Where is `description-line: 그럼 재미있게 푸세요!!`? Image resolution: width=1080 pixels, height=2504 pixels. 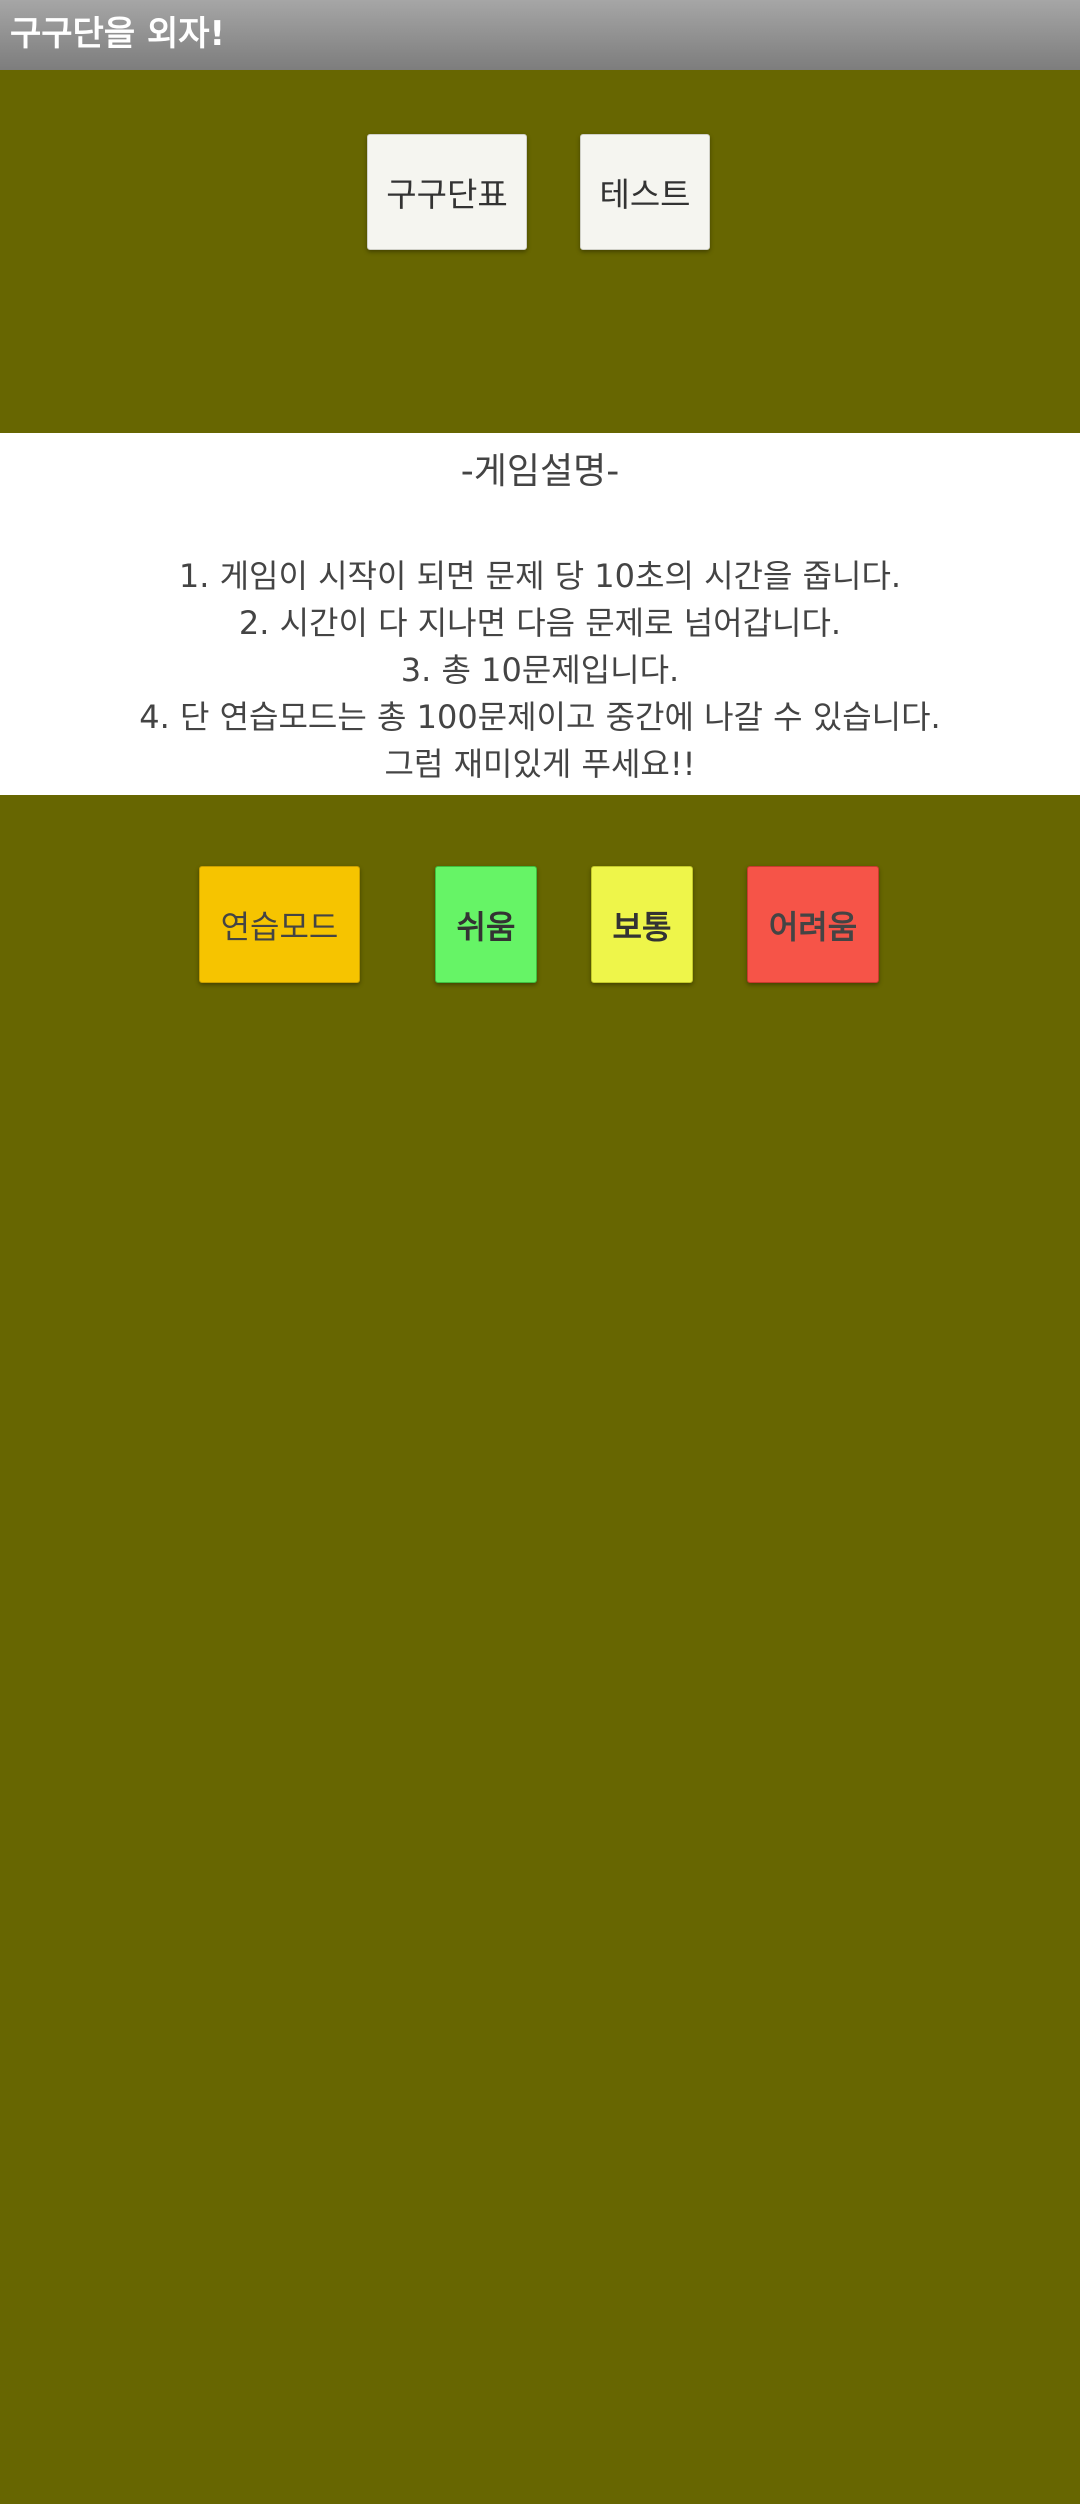
description-line: 그럼 재미있게 푸세요!! is located at coordinates (540, 764).